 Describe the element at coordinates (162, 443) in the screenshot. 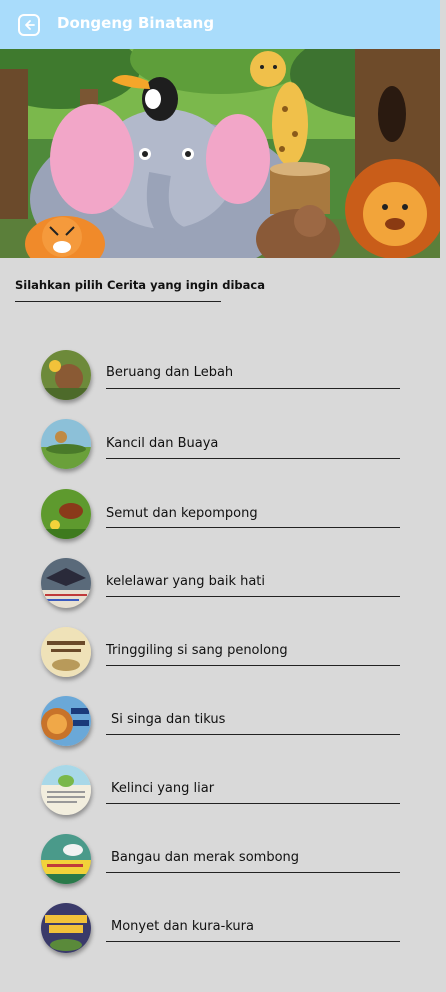

I see `story-label: Kancil dan Buaya` at that location.